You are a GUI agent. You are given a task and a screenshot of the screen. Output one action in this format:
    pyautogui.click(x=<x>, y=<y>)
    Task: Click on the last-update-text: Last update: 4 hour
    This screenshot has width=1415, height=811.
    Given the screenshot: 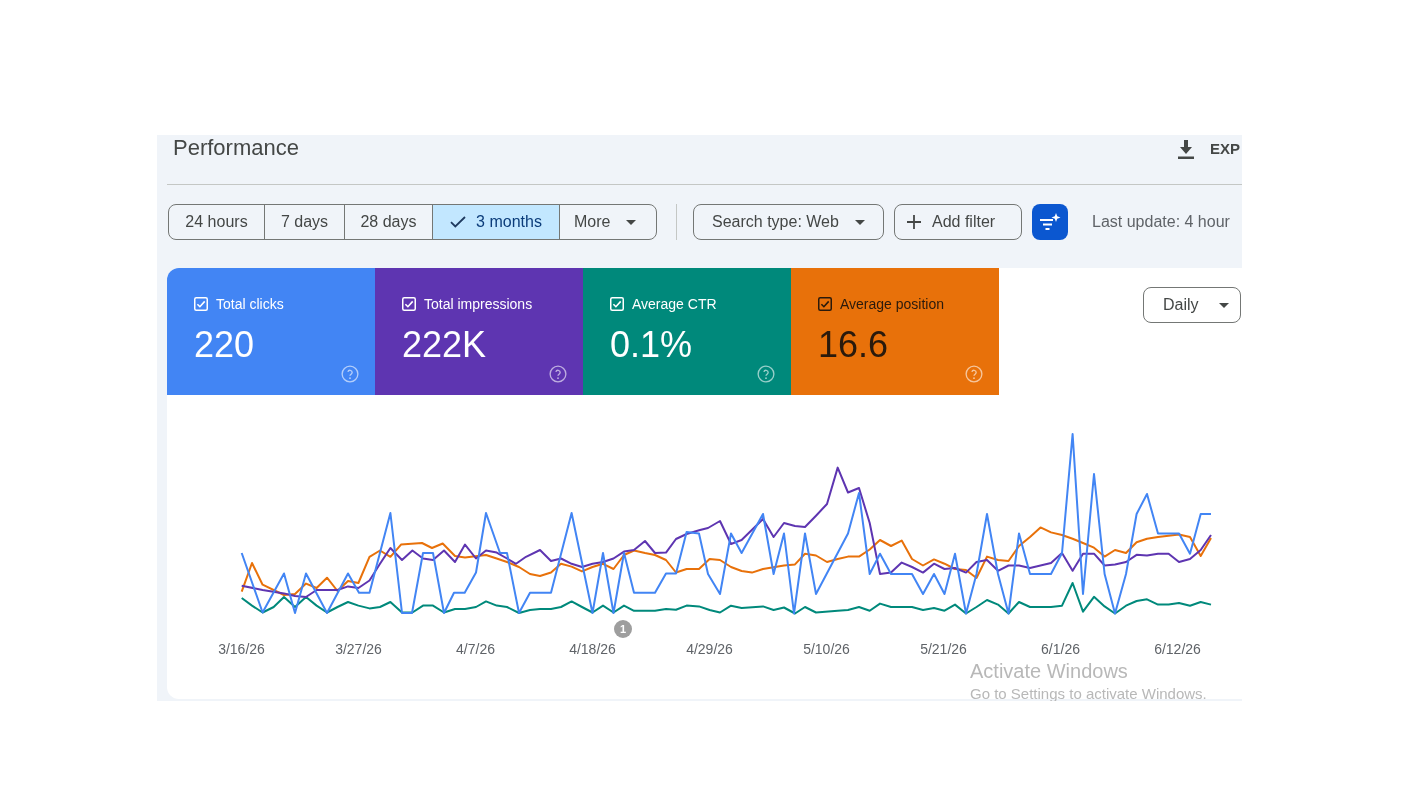 What is the action you would take?
    pyautogui.click(x=1161, y=222)
    